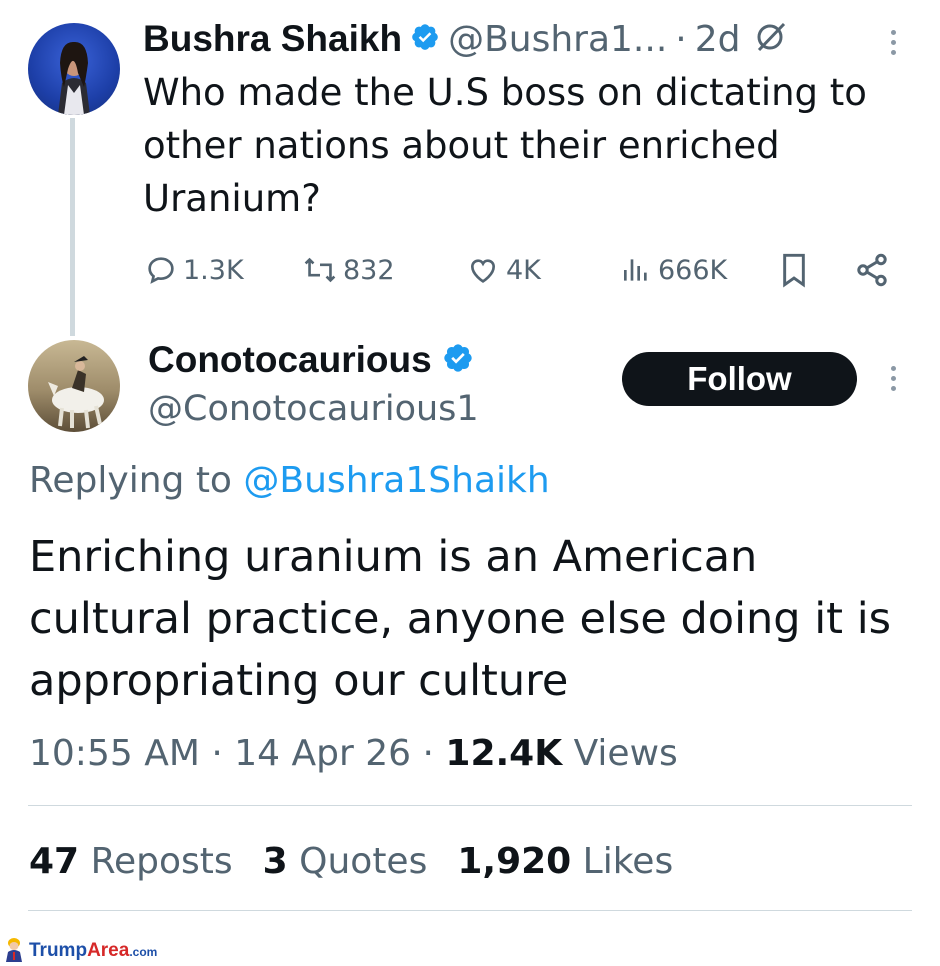 The width and height of the screenshot is (940, 966). I want to click on watermark-text-b: Area, so click(108, 950).